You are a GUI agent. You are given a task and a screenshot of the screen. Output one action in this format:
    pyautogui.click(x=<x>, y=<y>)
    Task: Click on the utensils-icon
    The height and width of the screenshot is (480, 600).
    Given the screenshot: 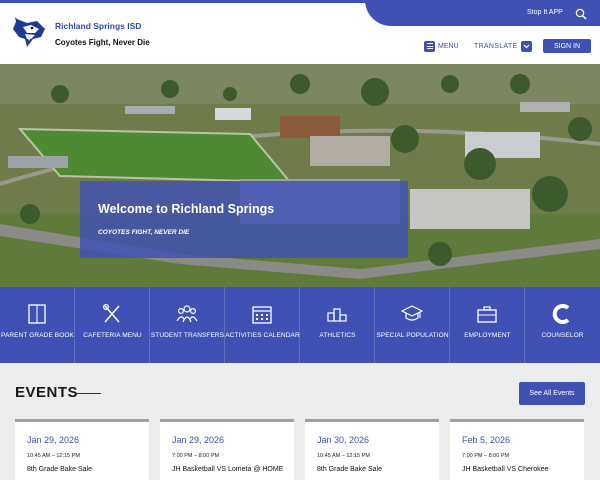 What is the action you would take?
    pyautogui.click(x=111, y=313)
    